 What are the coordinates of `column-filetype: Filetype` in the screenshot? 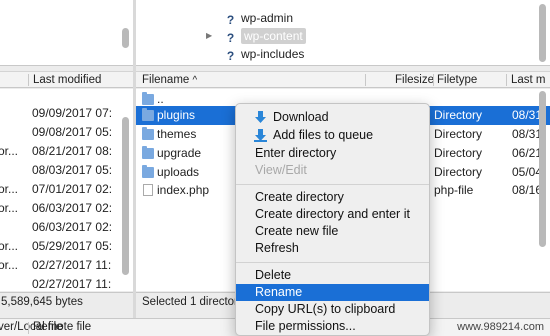 It's located at (457, 80).